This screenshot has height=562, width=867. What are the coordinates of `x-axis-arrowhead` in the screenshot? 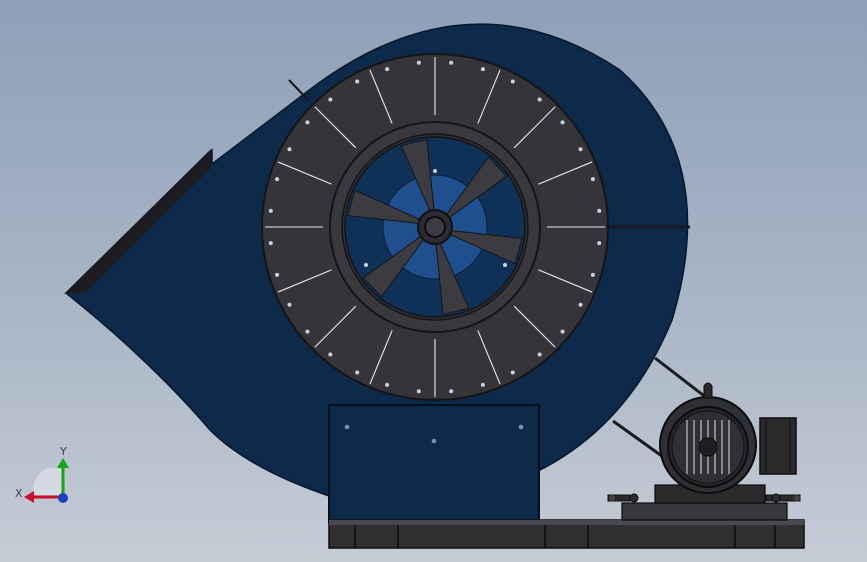 It's located at (29, 497).